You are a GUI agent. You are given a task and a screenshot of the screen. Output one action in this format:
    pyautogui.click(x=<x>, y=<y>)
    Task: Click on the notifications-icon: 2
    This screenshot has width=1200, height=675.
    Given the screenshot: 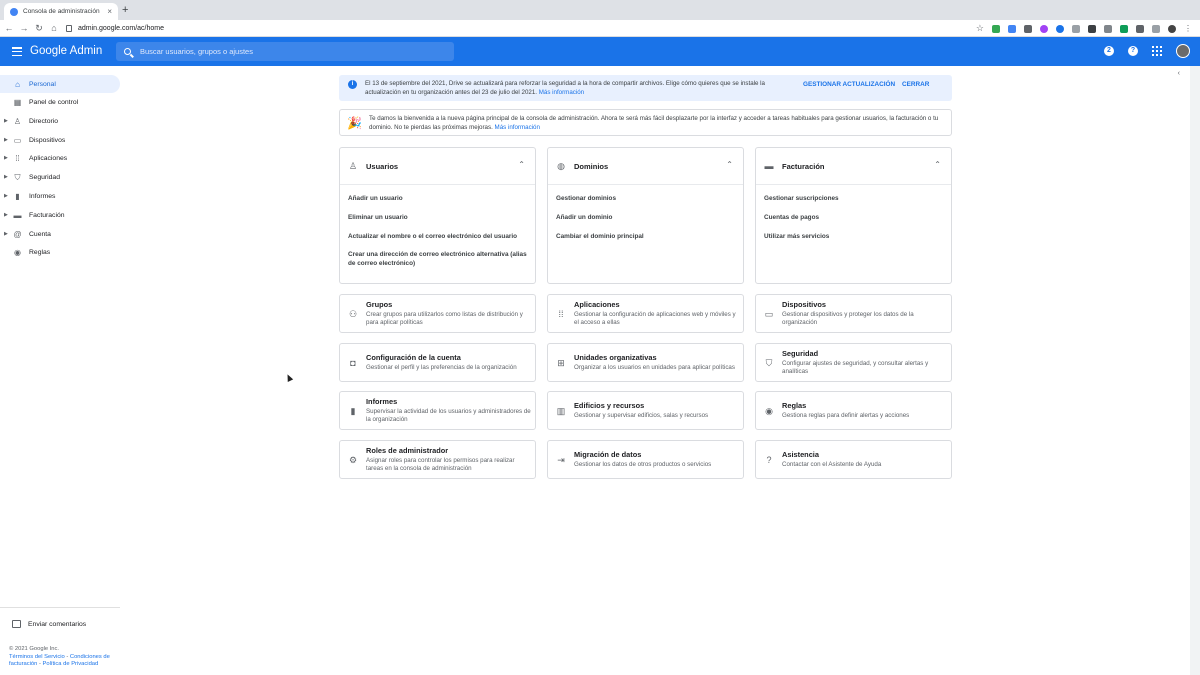 What is the action you would take?
    pyautogui.click(x=1109, y=51)
    